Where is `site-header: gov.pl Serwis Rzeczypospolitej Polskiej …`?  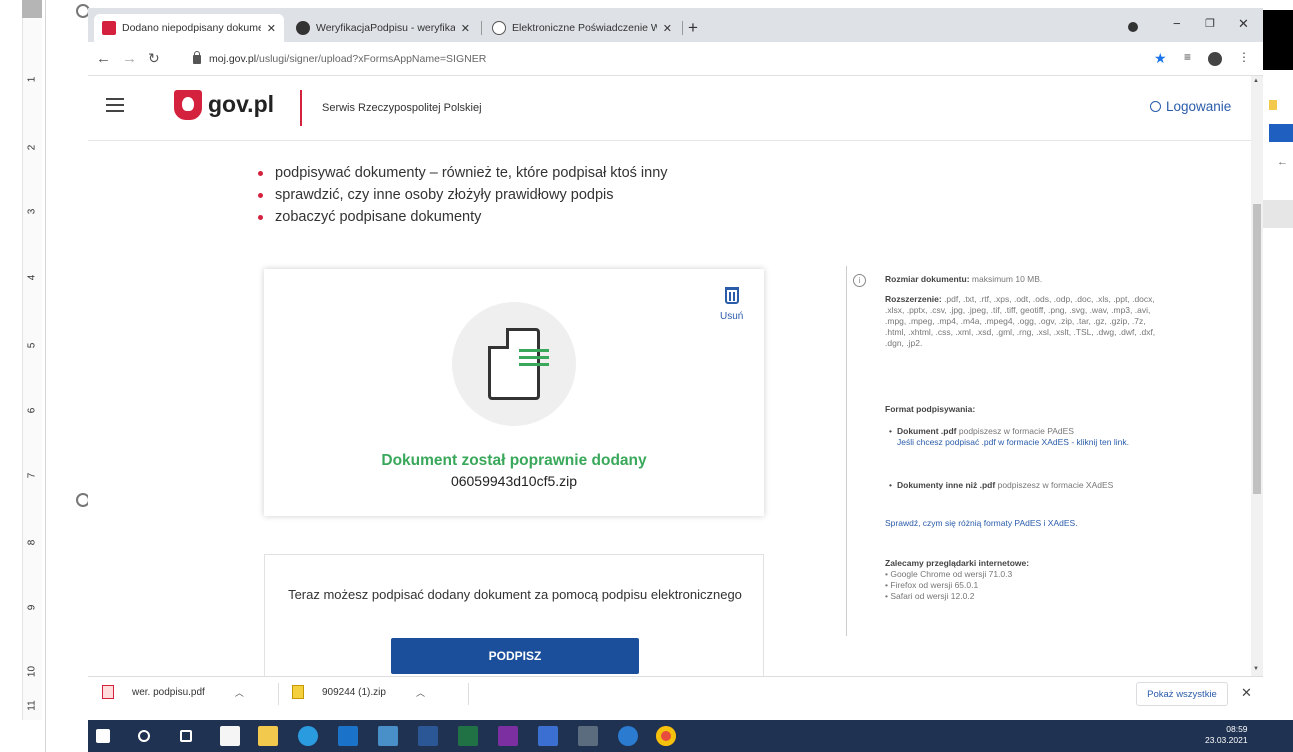
site-header: gov.pl Serwis Rzeczypospolitej Polskiej … is located at coordinates (669, 108).